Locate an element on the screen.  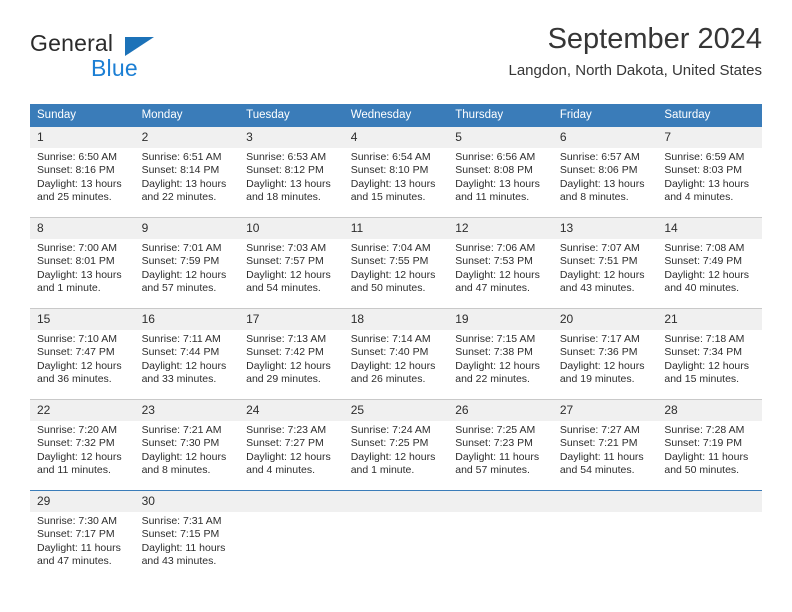
day-number: 18 is located at coordinates (396, 319).